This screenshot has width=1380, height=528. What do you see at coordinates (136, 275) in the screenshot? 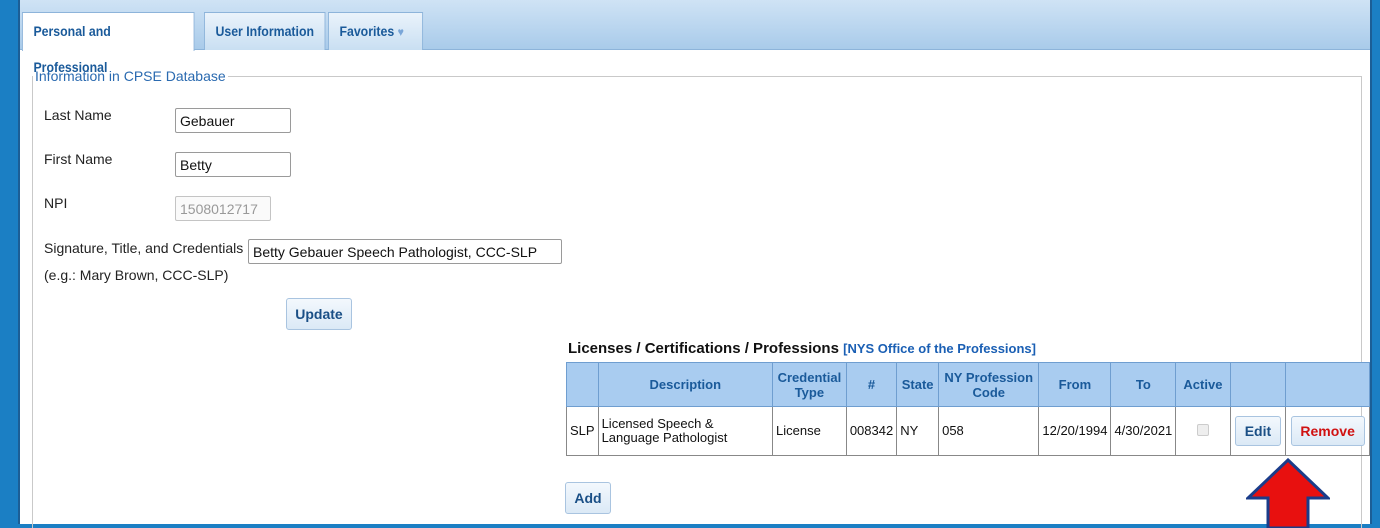
I see `signature-hint: (e.g.: Mary Brown, CCC-SLP)` at bounding box center [136, 275].